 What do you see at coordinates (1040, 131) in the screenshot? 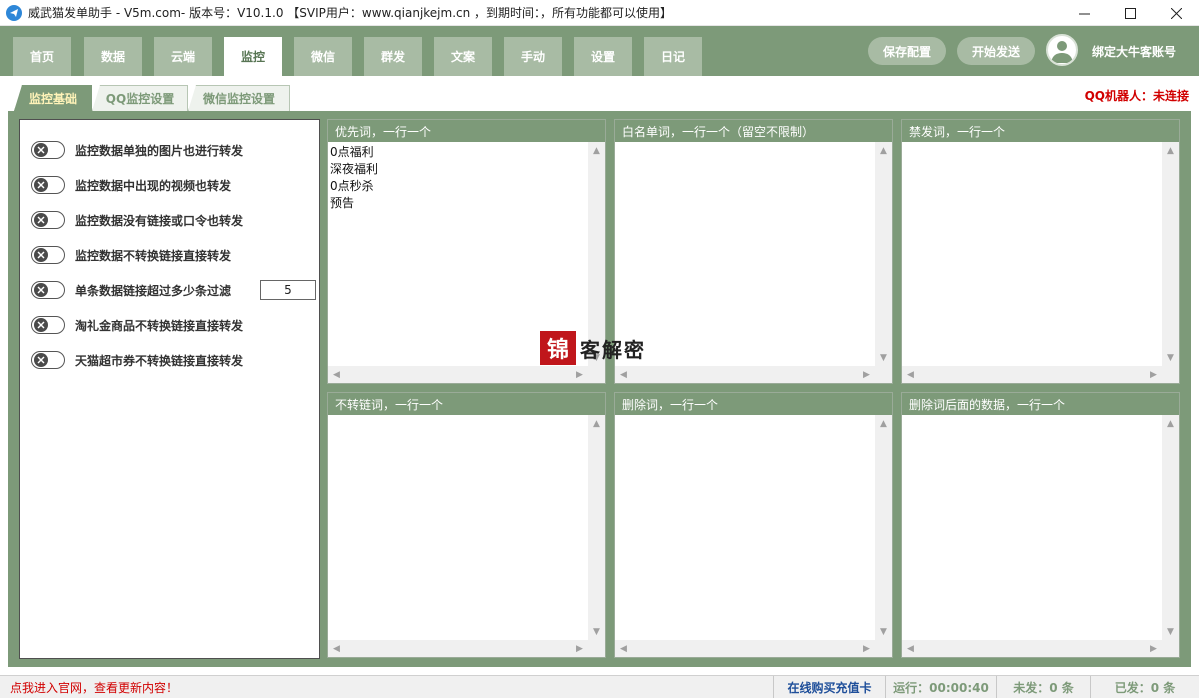
I see `panel-header: 禁发词，一行一个` at bounding box center [1040, 131].